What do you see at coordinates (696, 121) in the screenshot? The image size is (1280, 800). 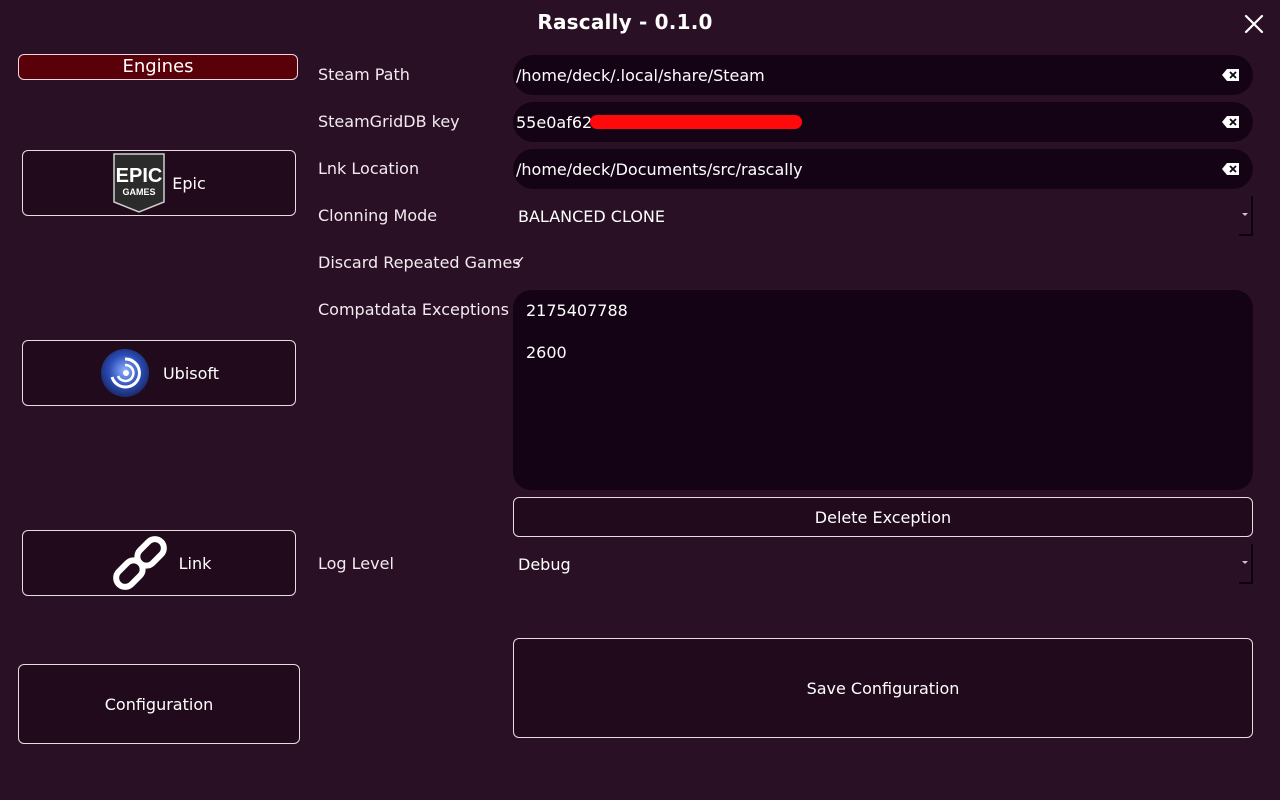 I see `redaction-mark` at bounding box center [696, 121].